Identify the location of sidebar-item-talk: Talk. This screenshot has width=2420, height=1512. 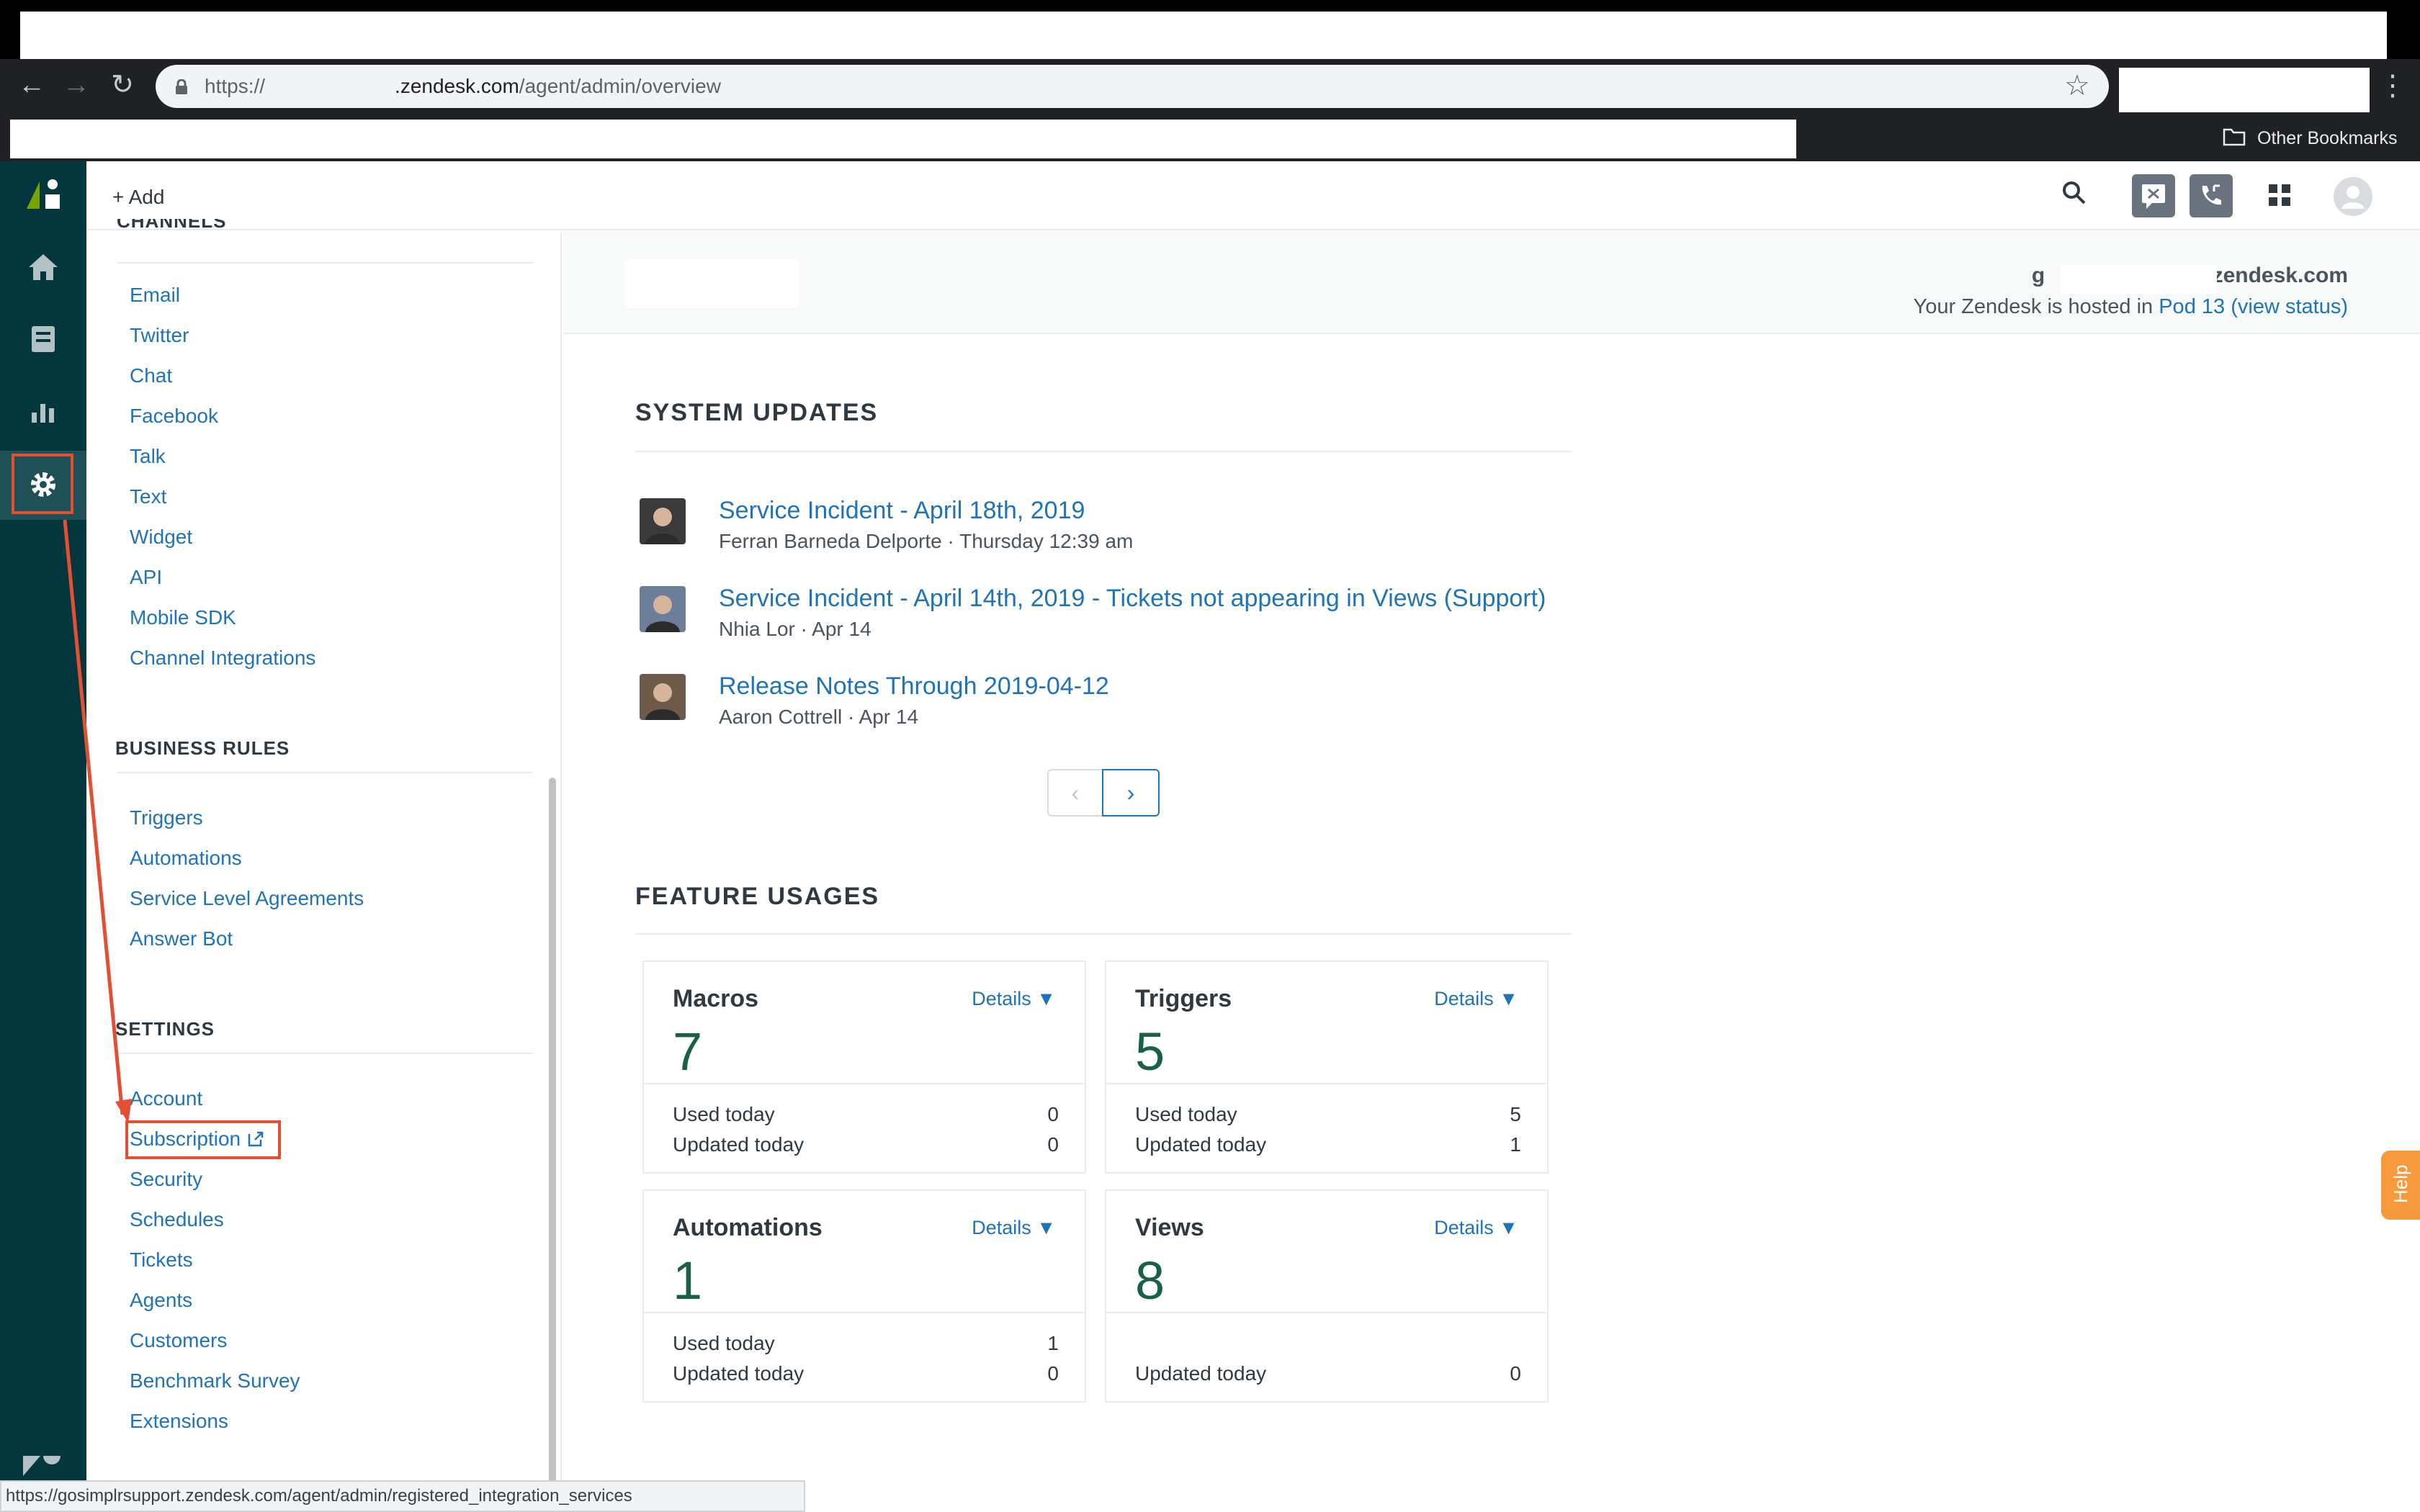
(148, 456).